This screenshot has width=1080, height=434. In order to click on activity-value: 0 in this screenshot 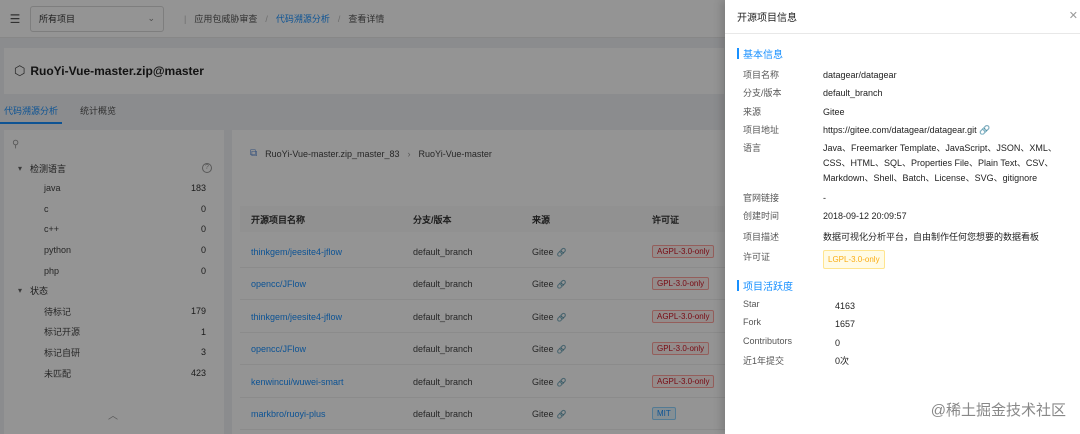, I will do `click(838, 343)`.